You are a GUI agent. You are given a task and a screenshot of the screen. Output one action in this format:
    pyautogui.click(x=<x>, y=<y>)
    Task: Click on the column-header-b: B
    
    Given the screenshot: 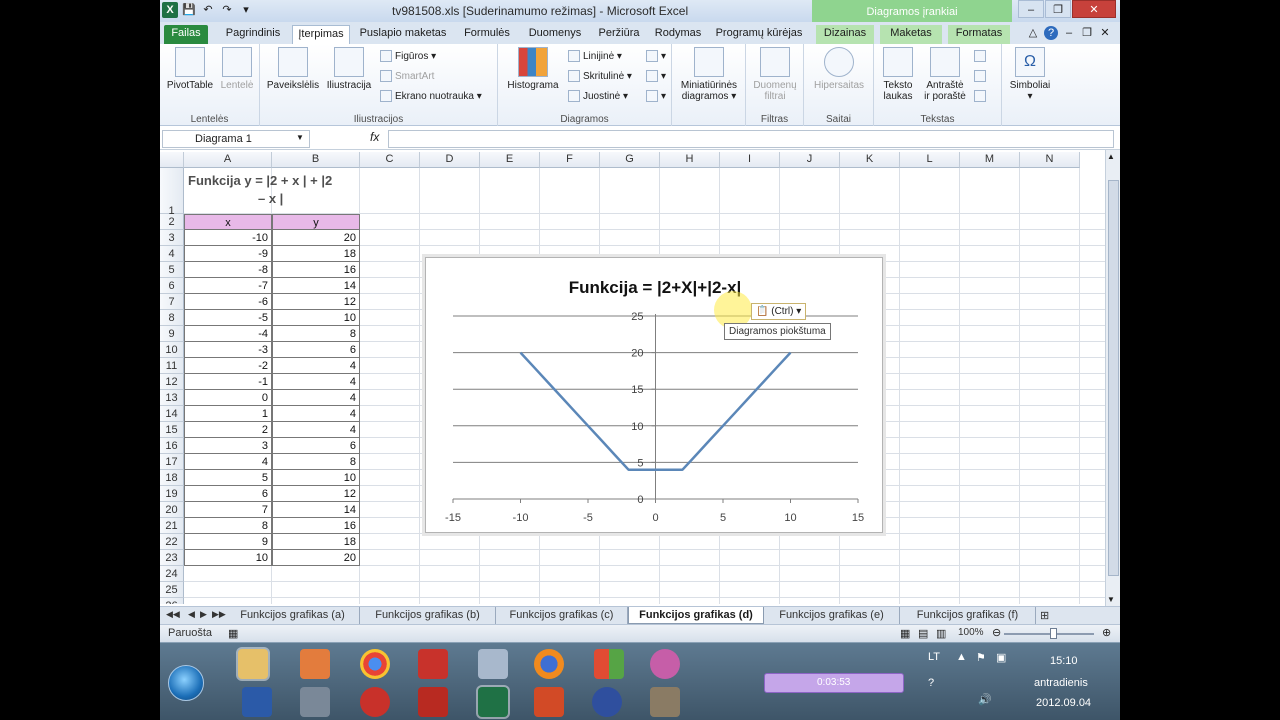 What is the action you would take?
    pyautogui.click(x=316, y=160)
    